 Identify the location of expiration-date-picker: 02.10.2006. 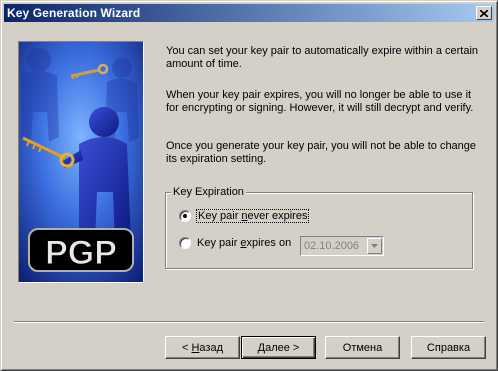
(342, 246).